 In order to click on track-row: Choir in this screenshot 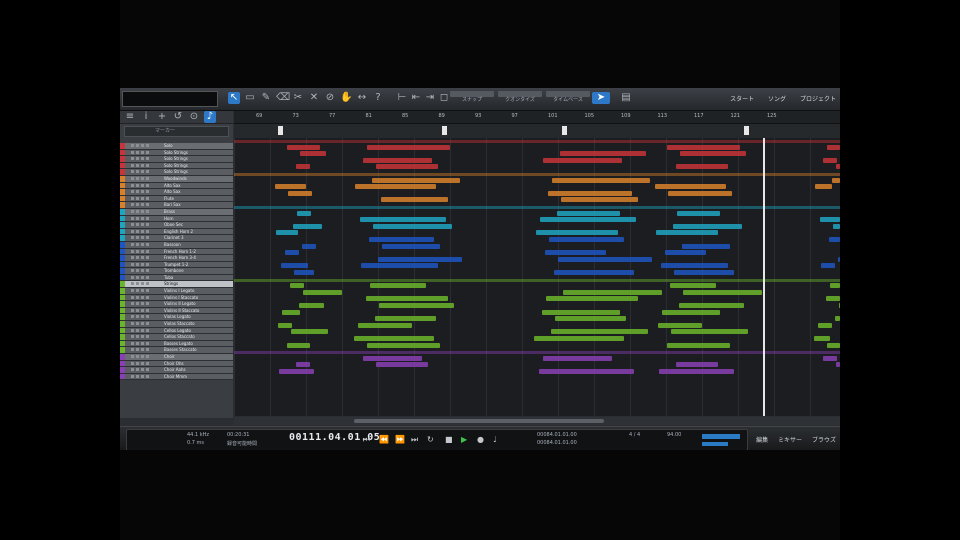, I will do `click(176, 357)`.